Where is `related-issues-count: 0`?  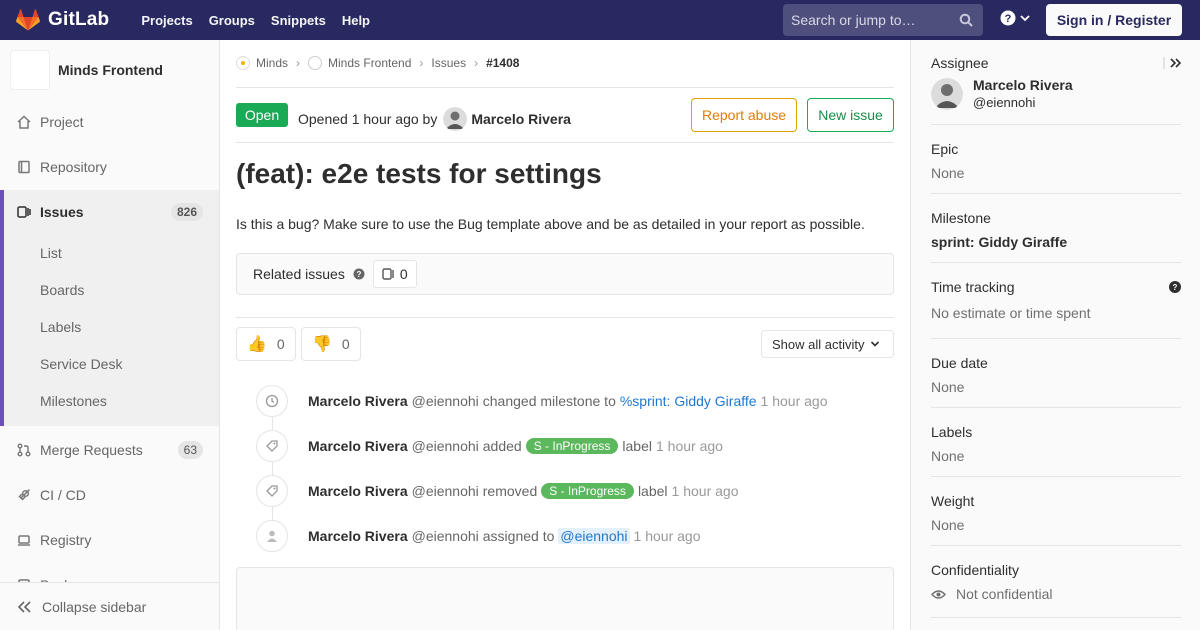 related-issues-count: 0 is located at coordinates (394, 274).